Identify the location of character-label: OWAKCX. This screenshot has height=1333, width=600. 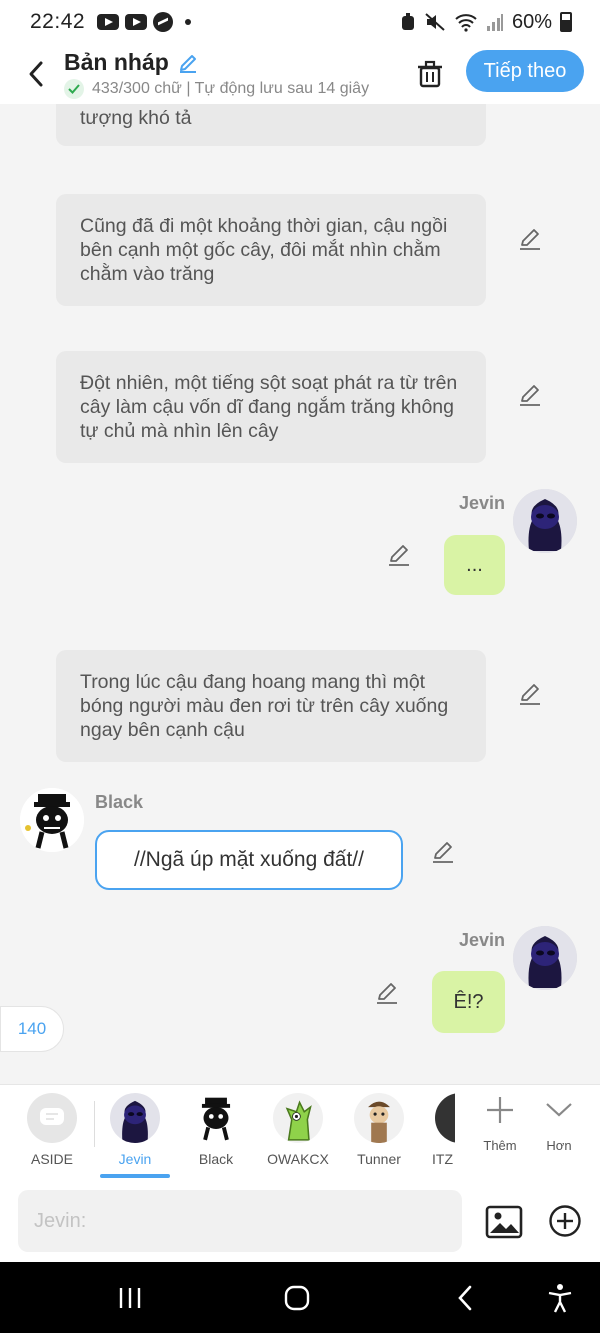
(298, 1159).